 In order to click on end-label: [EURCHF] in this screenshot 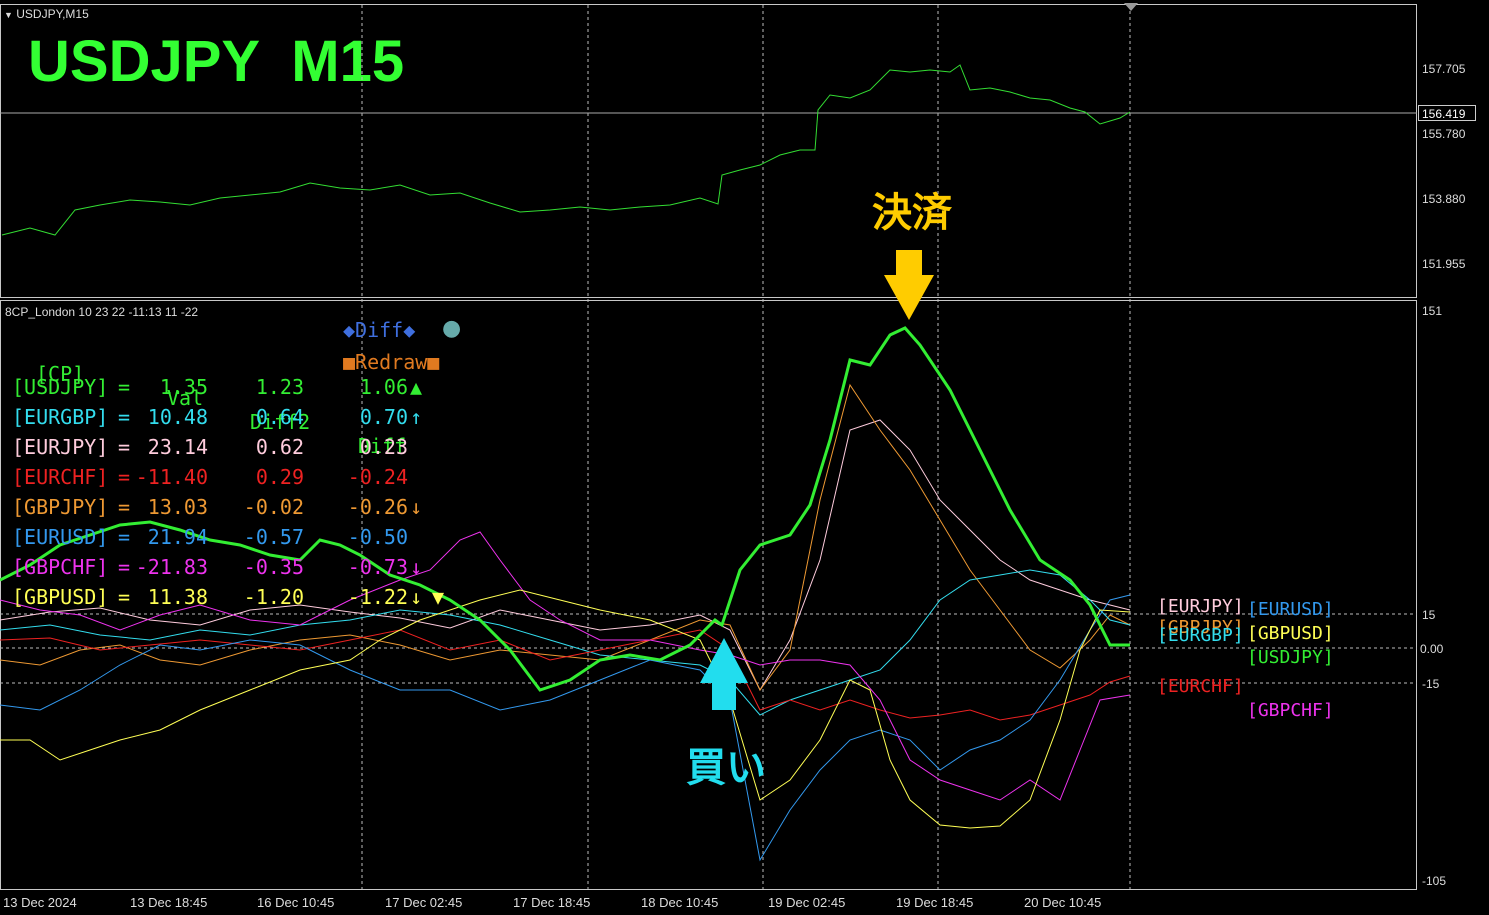, I will do `click(1200, 686)`.